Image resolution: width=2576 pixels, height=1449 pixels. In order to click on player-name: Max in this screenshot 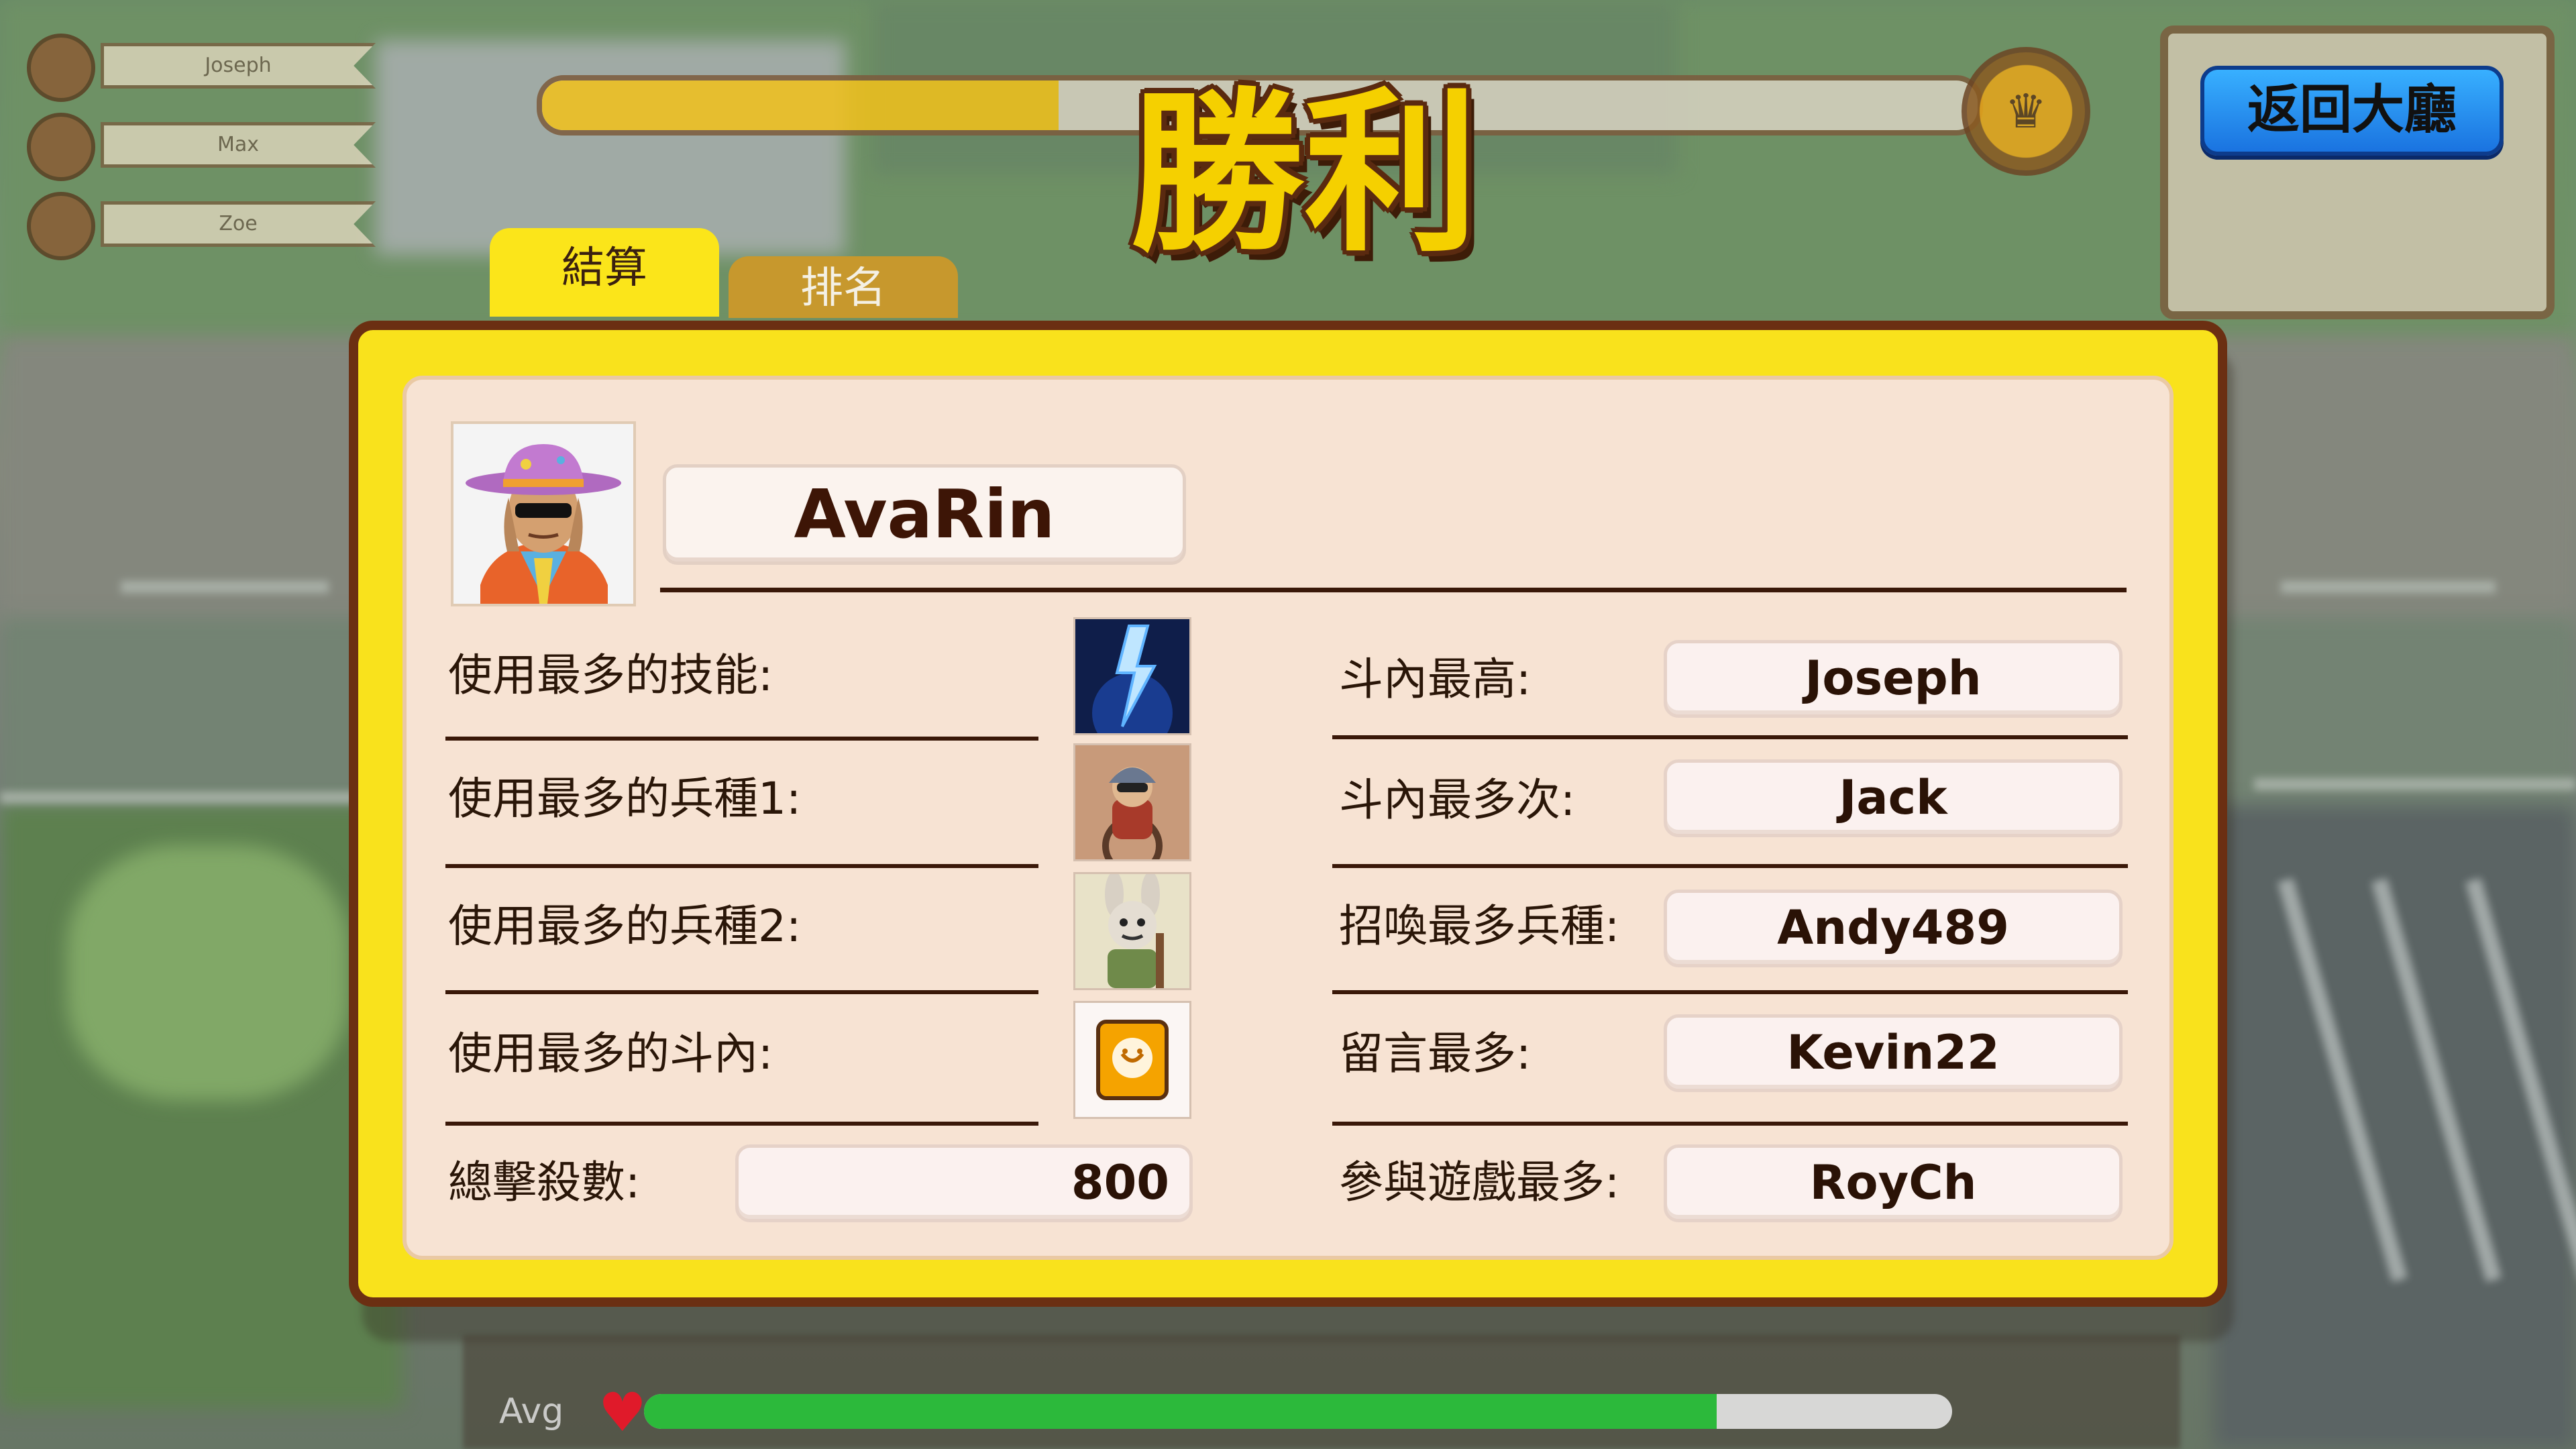, I will do `click(238, 145)`.